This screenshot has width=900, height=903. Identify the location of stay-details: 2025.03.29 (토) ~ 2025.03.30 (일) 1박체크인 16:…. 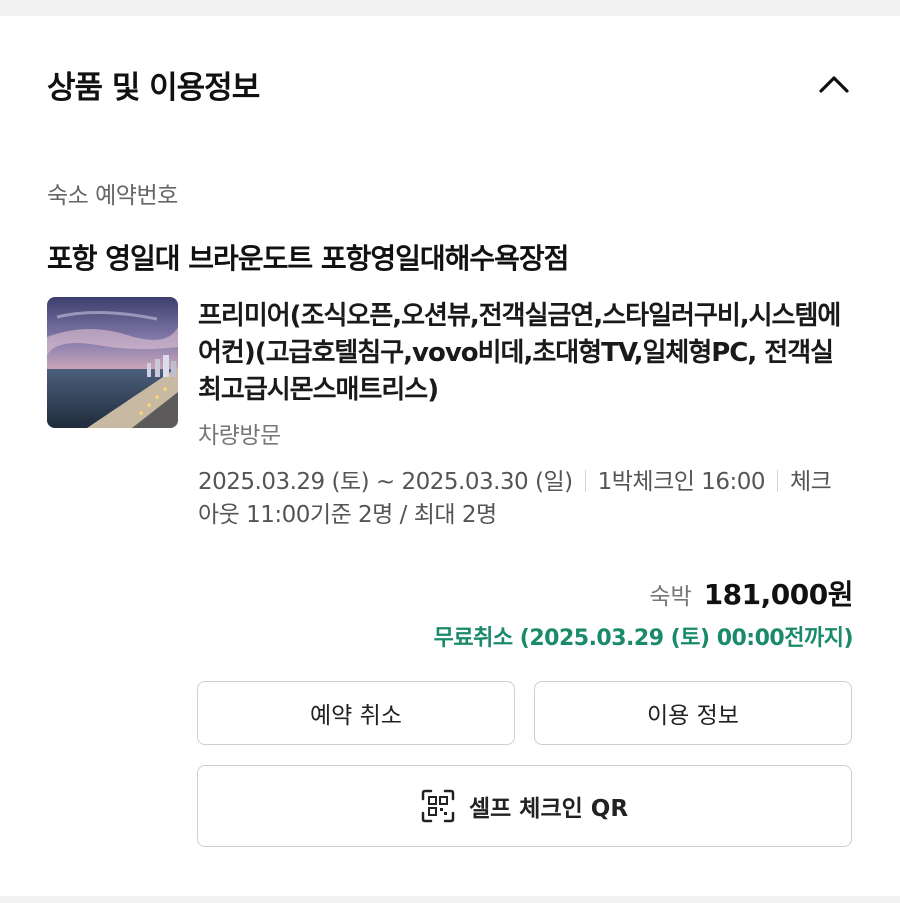
(518, 499).